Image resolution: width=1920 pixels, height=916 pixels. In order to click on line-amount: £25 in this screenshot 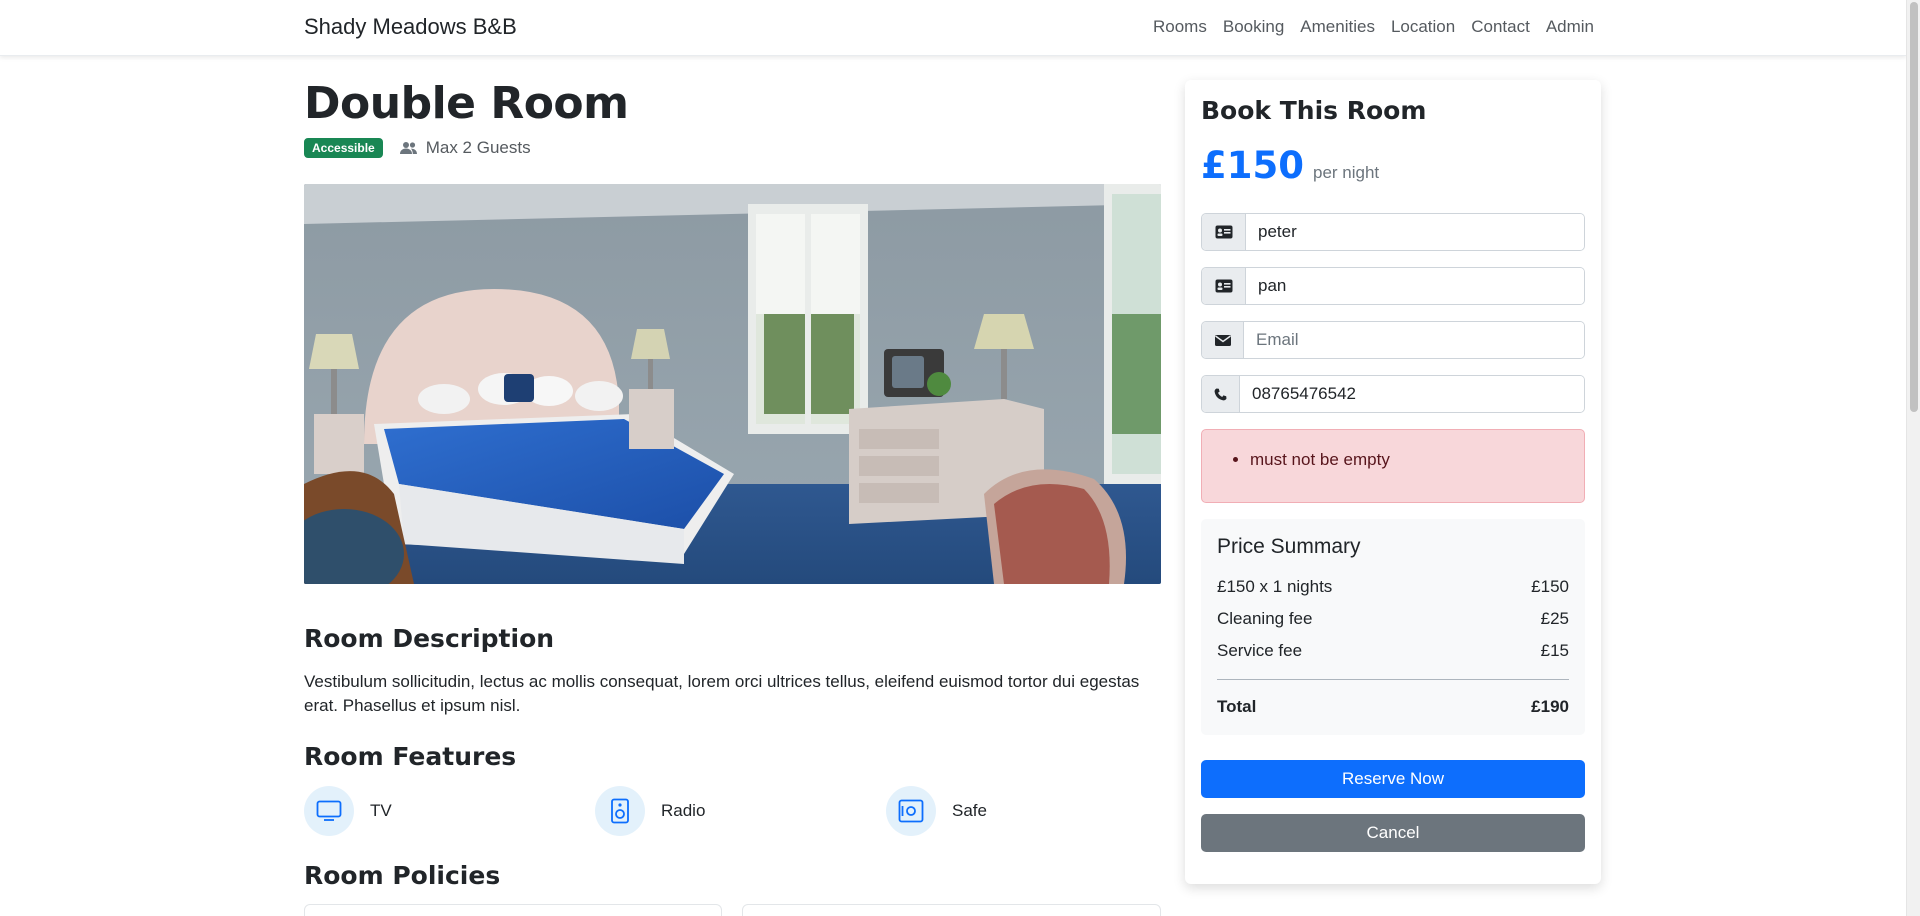, I will do `click(1554, 618)`.